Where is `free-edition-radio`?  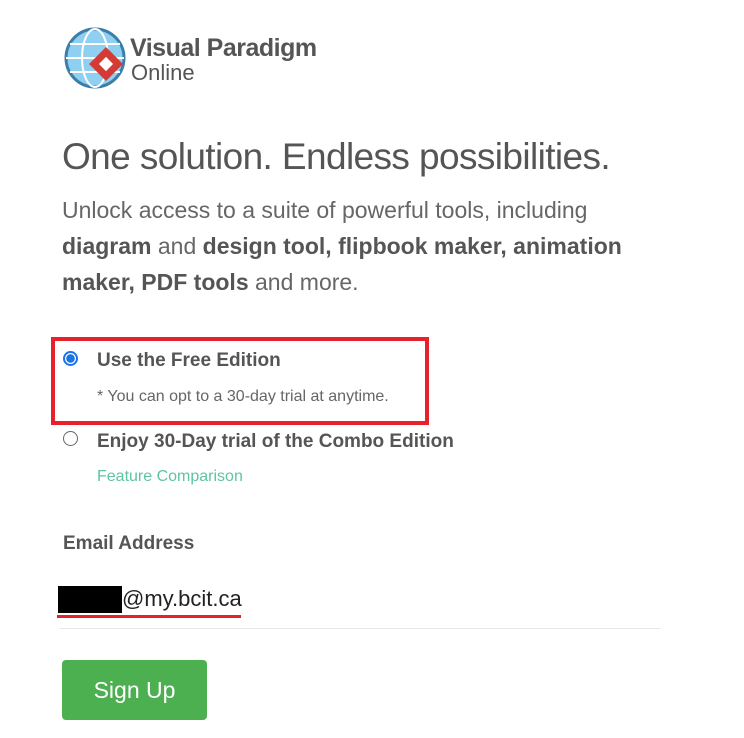
free-edition-radio is located at coordinates (70, 358).